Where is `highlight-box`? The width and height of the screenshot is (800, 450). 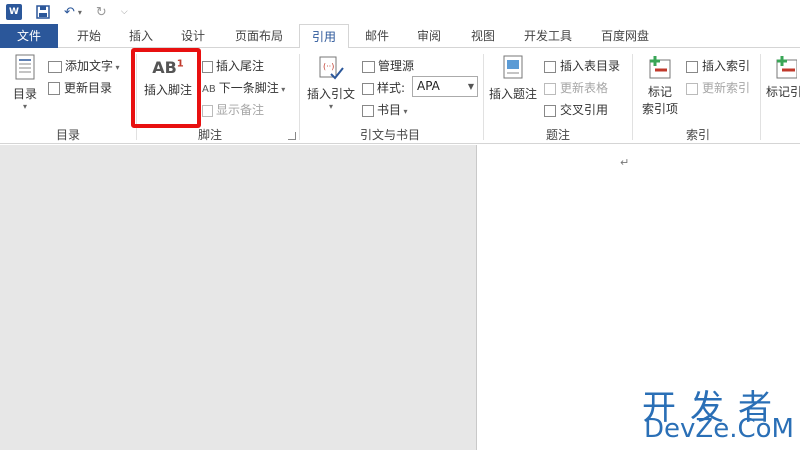 highlight-box is located at coordinates (166, 88).